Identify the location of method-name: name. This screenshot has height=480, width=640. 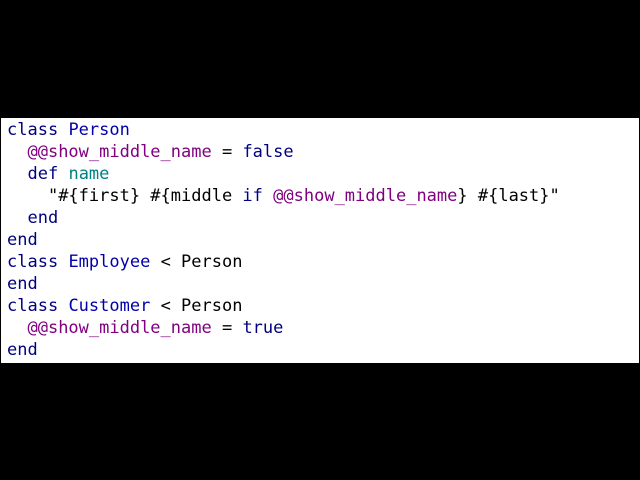
(89, 174).